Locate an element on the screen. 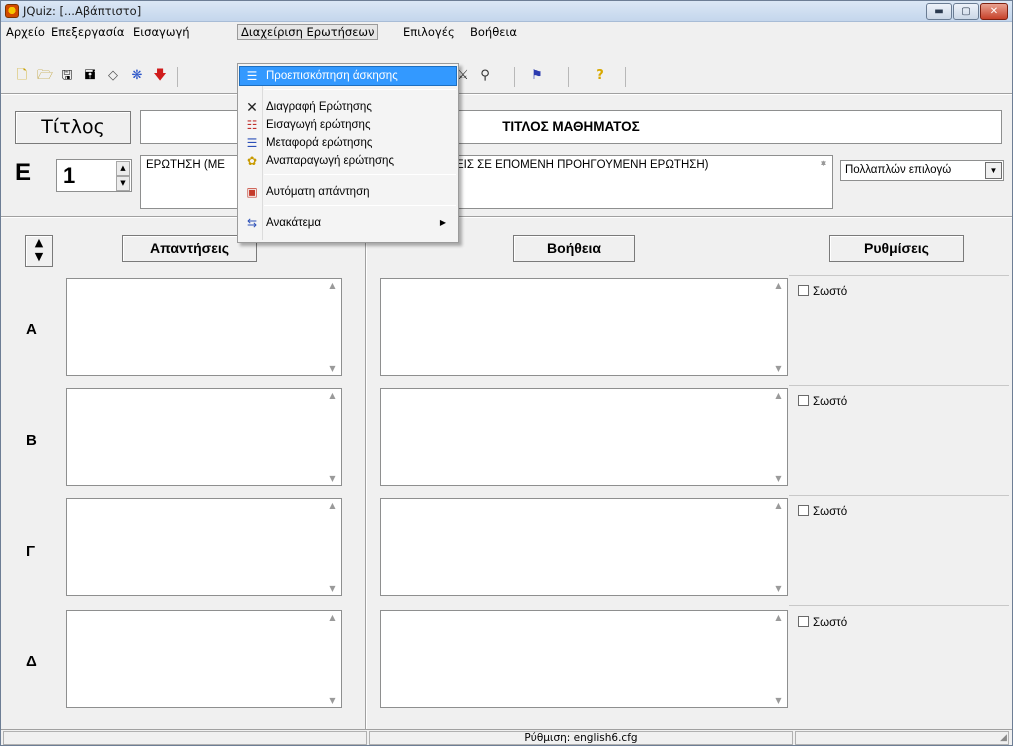  menu-separator is located at coordinates (360, 89).